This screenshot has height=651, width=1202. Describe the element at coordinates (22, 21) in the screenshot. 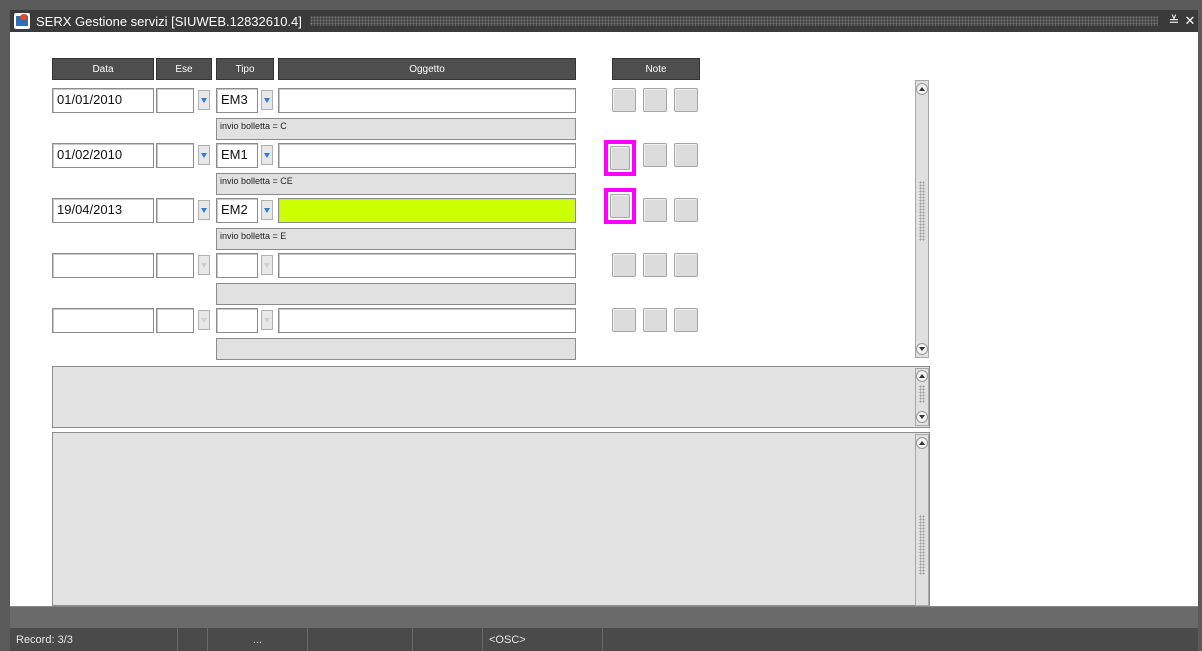

I see `app-icon` at that location.